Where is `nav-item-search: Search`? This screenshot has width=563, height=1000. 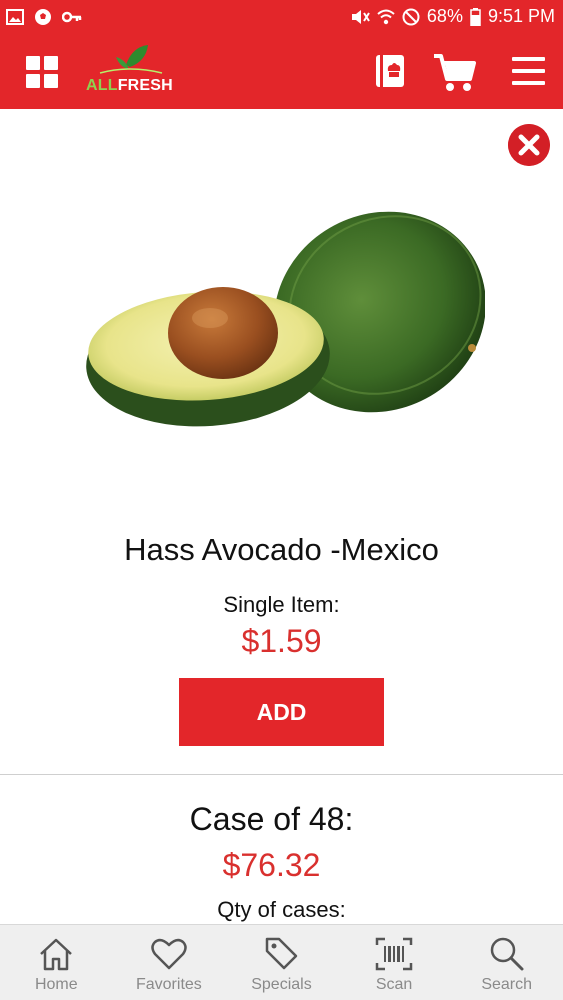 nav-item-search: Search is located at coordinates (506, 962).